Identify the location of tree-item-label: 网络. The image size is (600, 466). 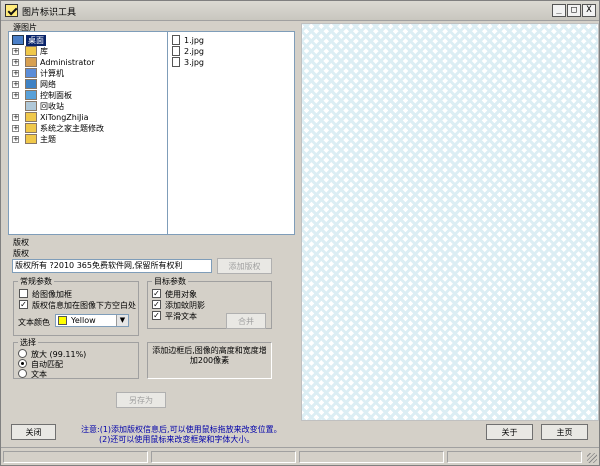
(48, 84).